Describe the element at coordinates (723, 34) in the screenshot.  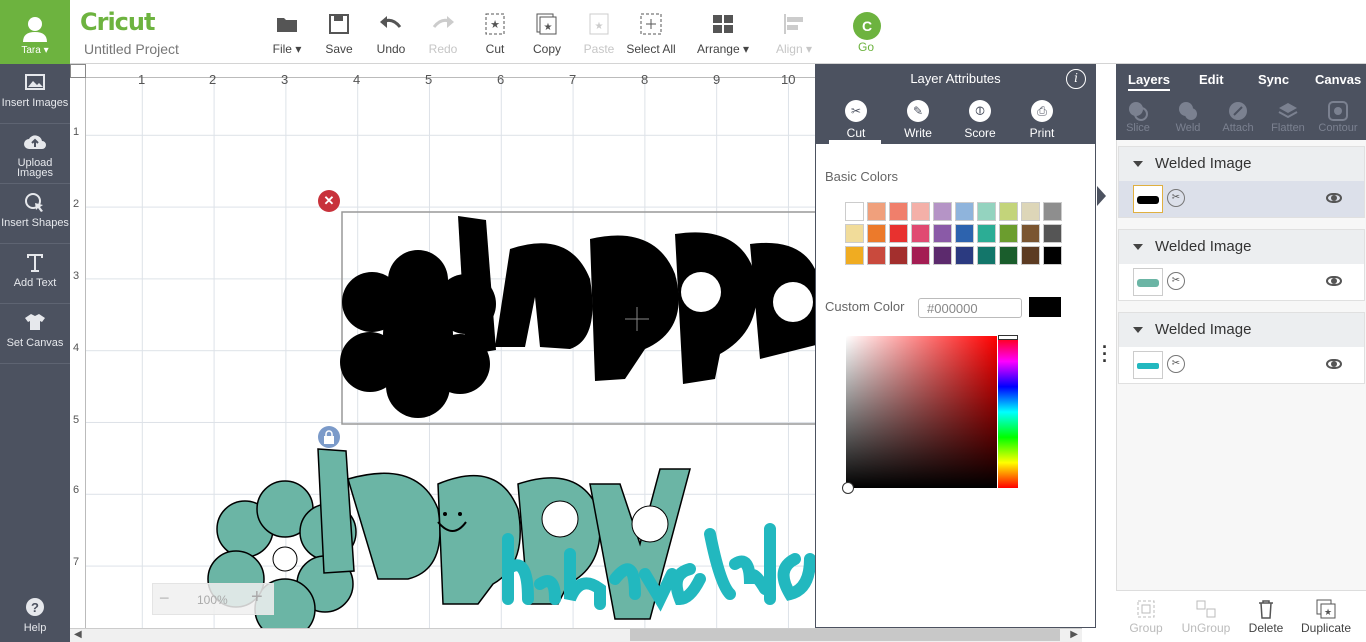
I see `arrange-button: Arrange ▾` at that location.